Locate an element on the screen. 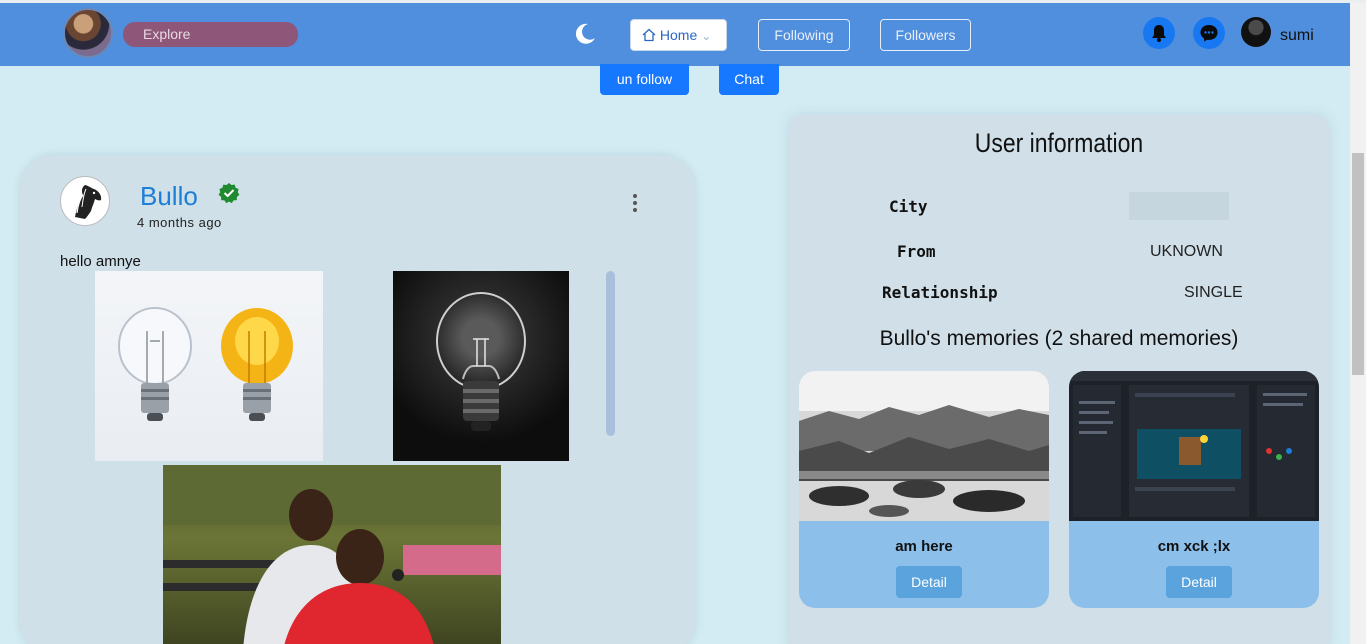 The image size is (1366, 644). following-button: Following is located at coordinates (804, 35).